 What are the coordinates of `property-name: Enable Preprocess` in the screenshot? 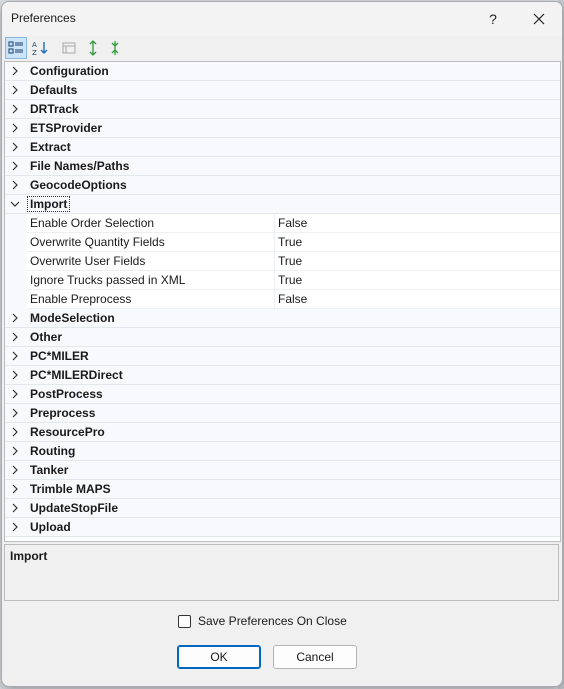 It's located at (81, 299).